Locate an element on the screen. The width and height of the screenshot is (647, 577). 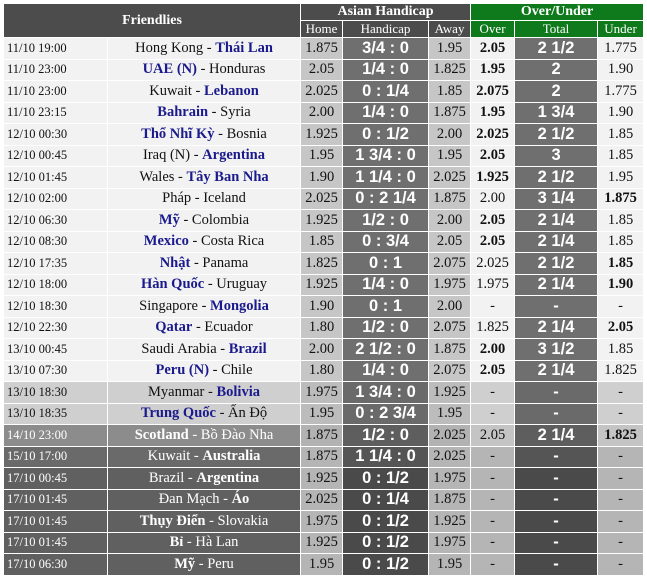
match-row: 12/10 00:30 Thổ Nhĩ Kỳ - Bosnia 1.925 0 is located at coordinates (324, 134).